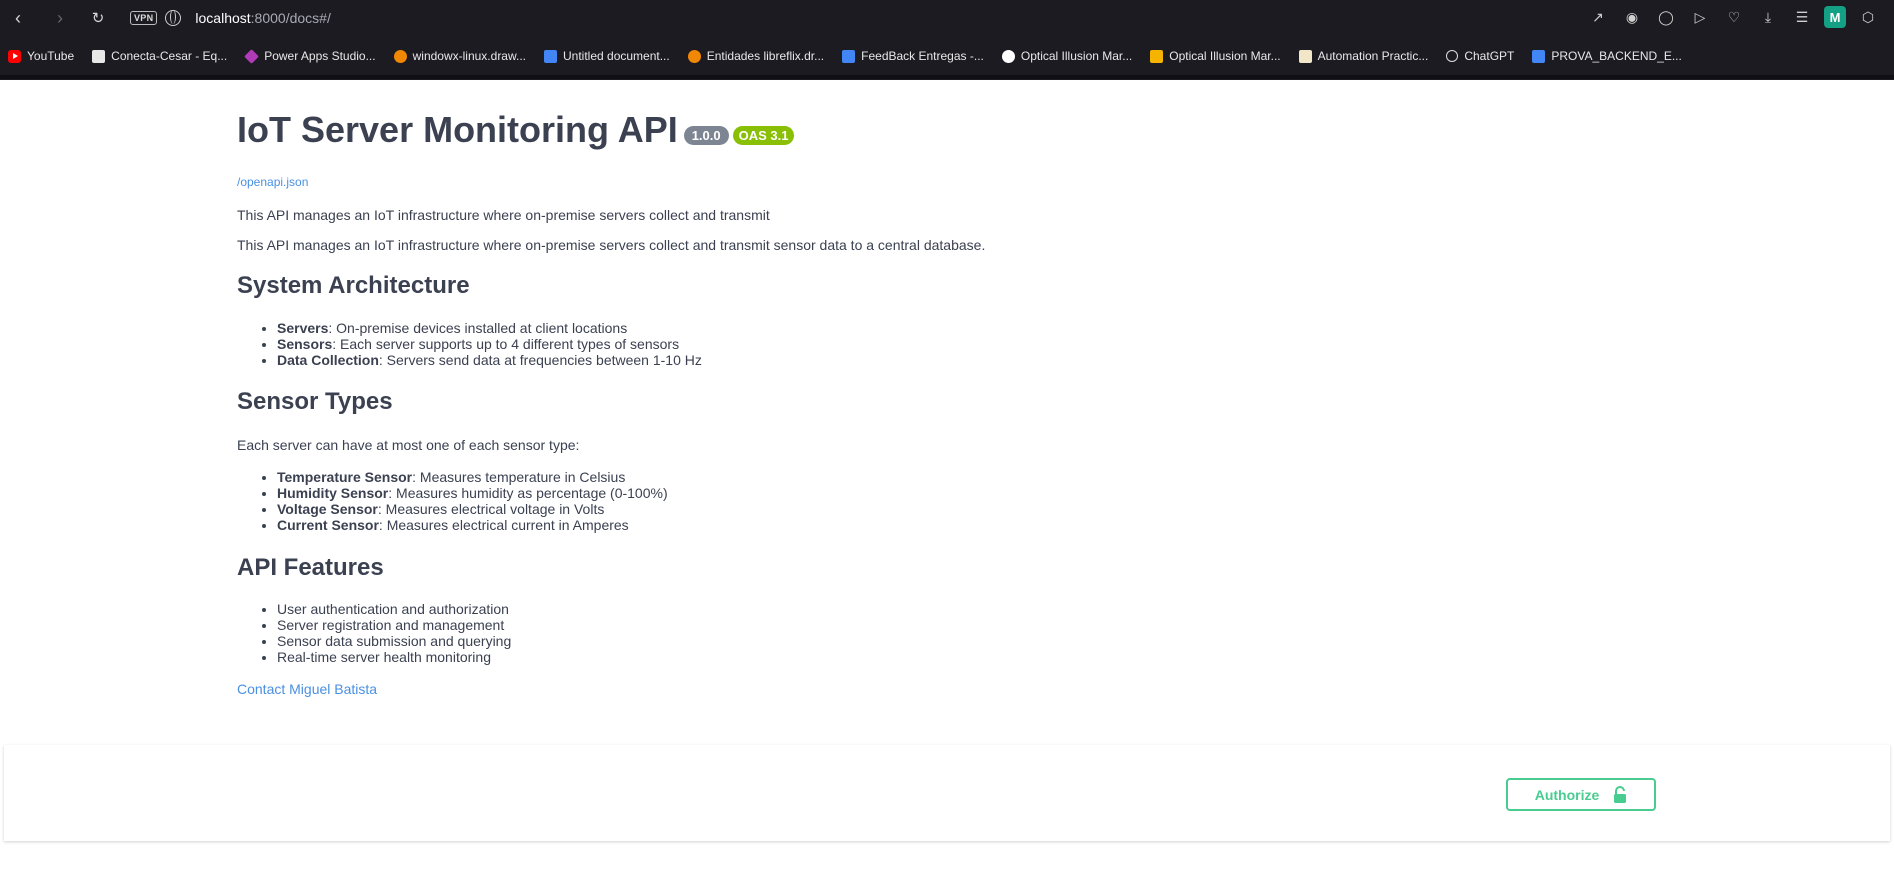  I want to click on list-term: Voltage Sensor, so click(327, 509).